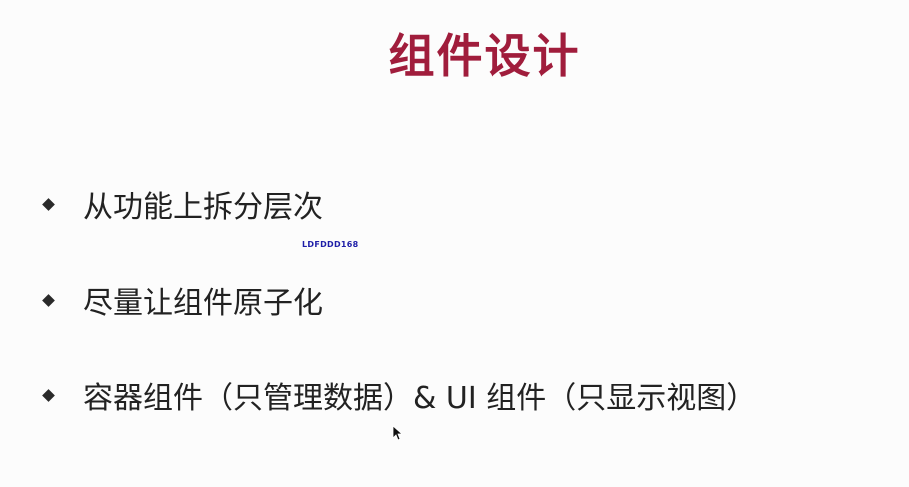 The height and width of the screenshot is (487, 909). Describe the element at coordinates (330, 244) in the screenshot. I see `watermark-text: LDFDDD168` at that location.